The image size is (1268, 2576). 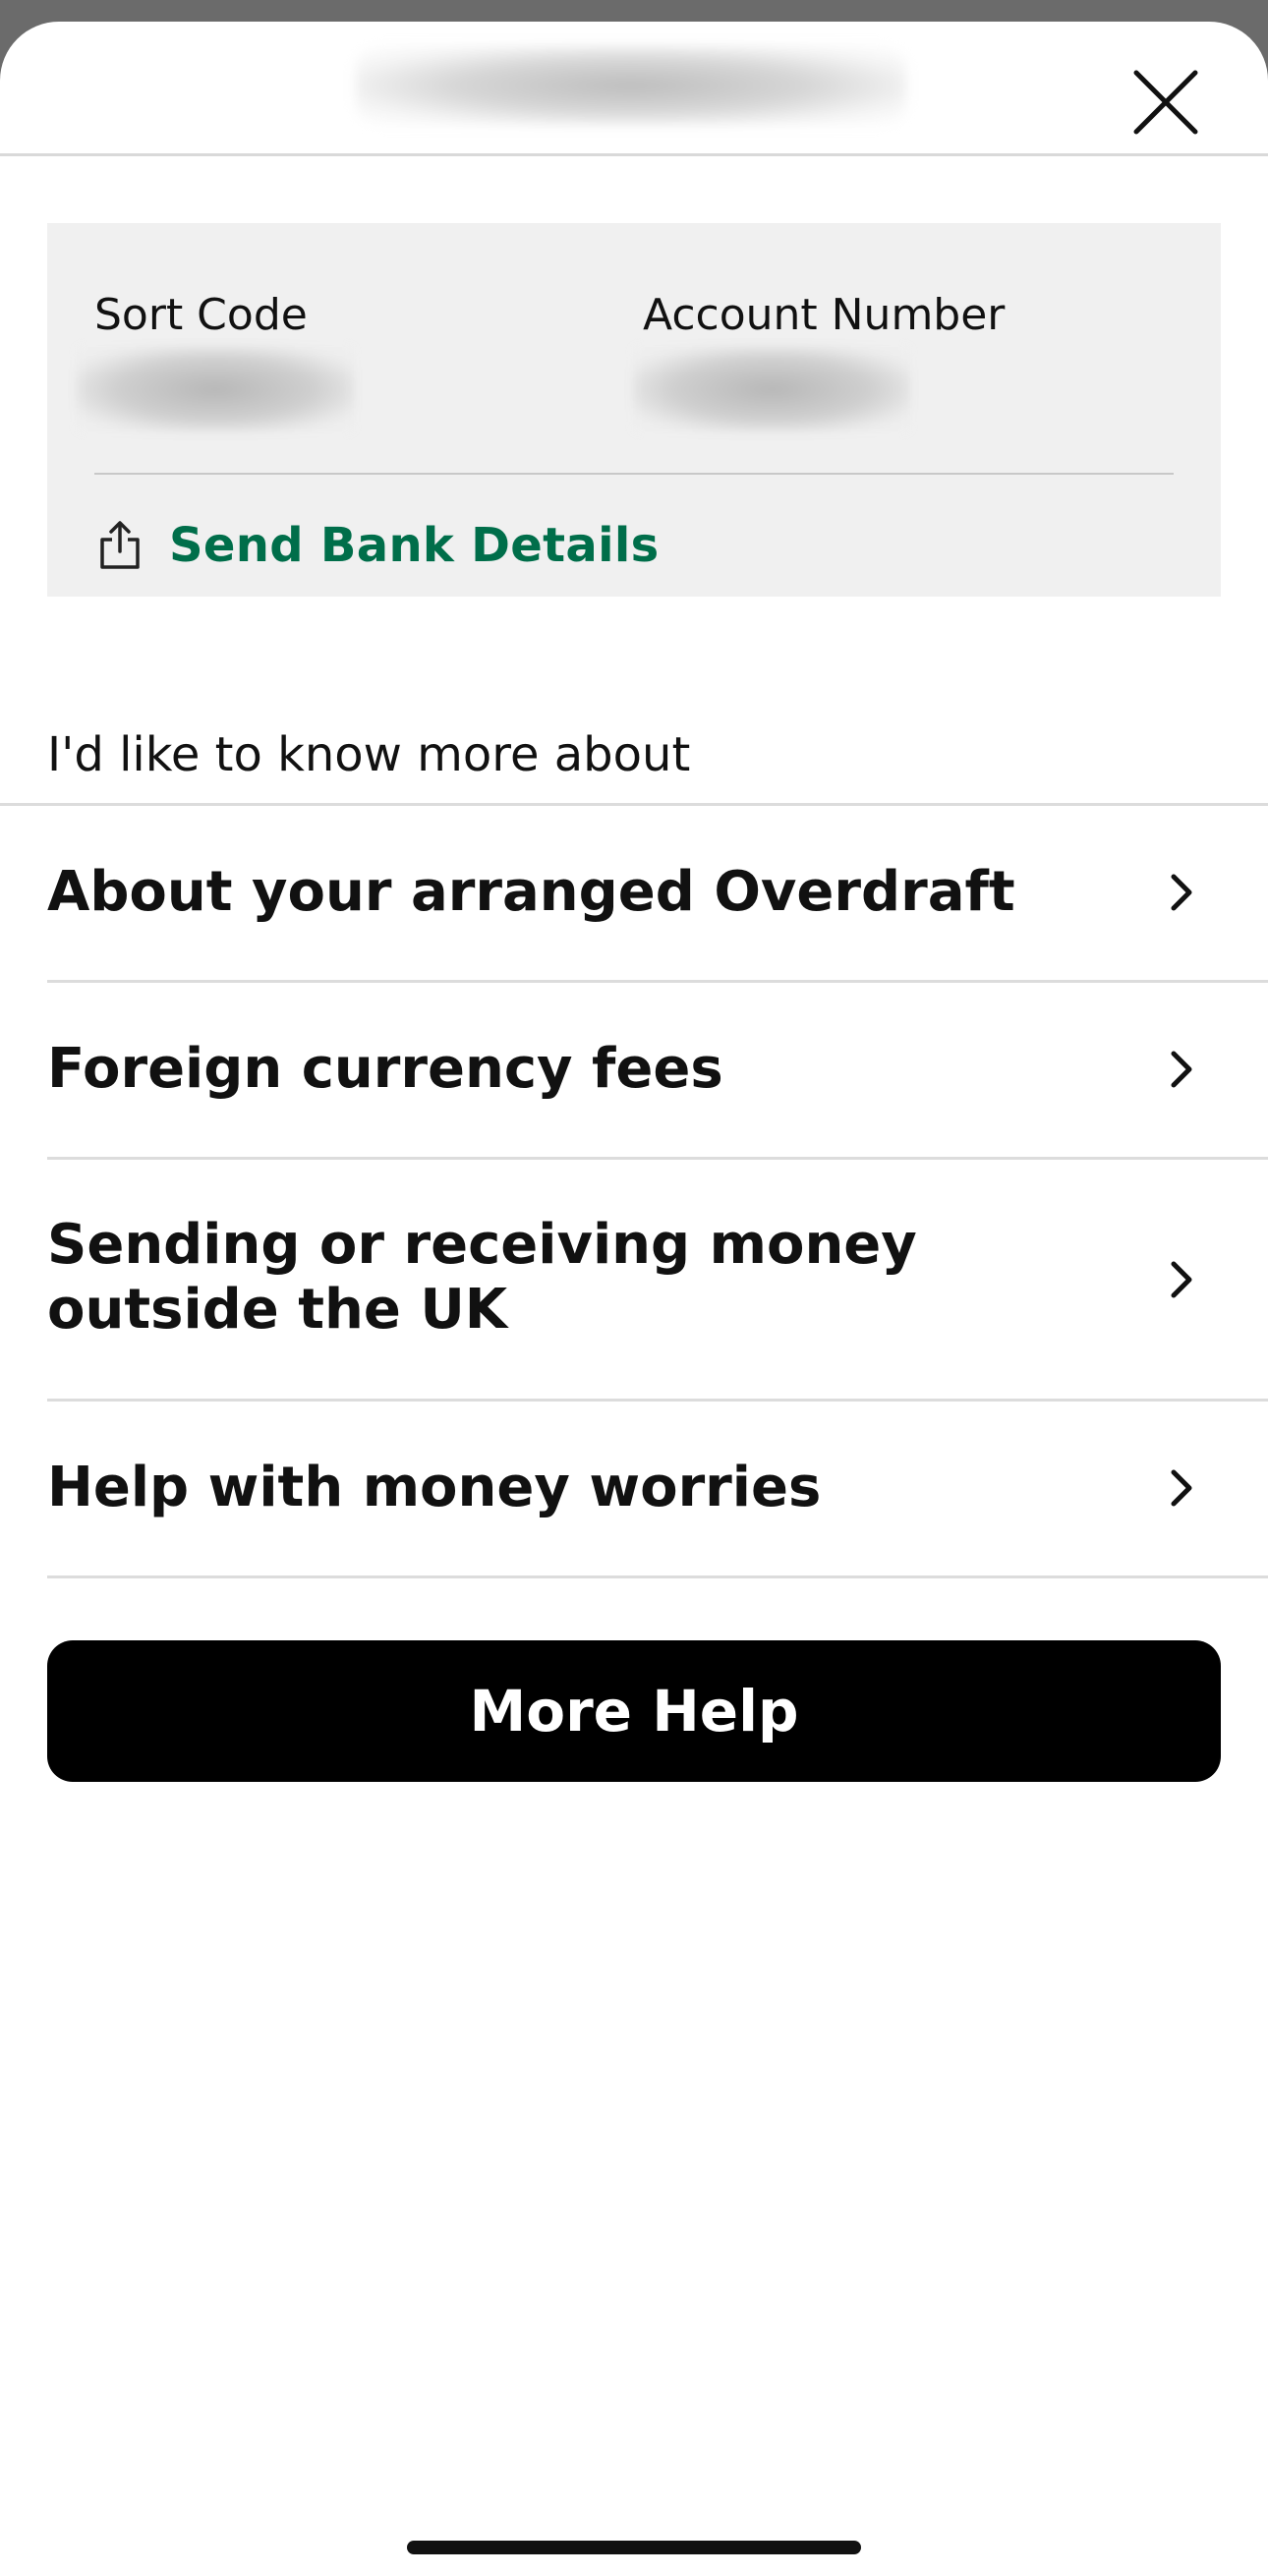 I want to click on close-icon, so click(x=1165, y=103).